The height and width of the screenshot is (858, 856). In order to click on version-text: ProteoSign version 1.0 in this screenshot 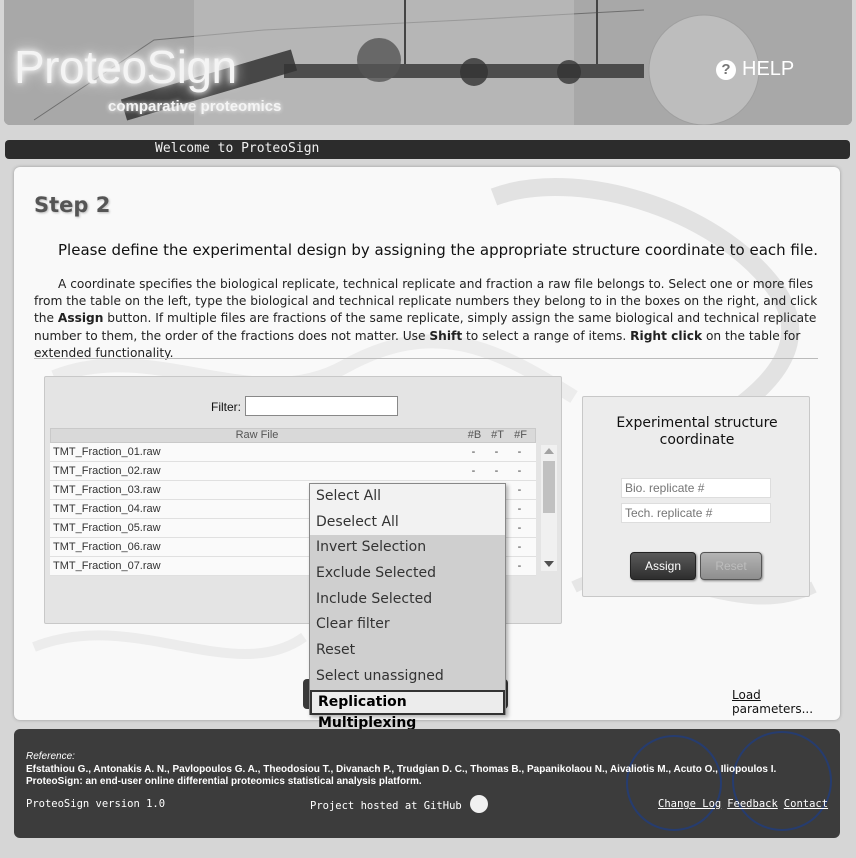, I will do `click(96, 804)`.